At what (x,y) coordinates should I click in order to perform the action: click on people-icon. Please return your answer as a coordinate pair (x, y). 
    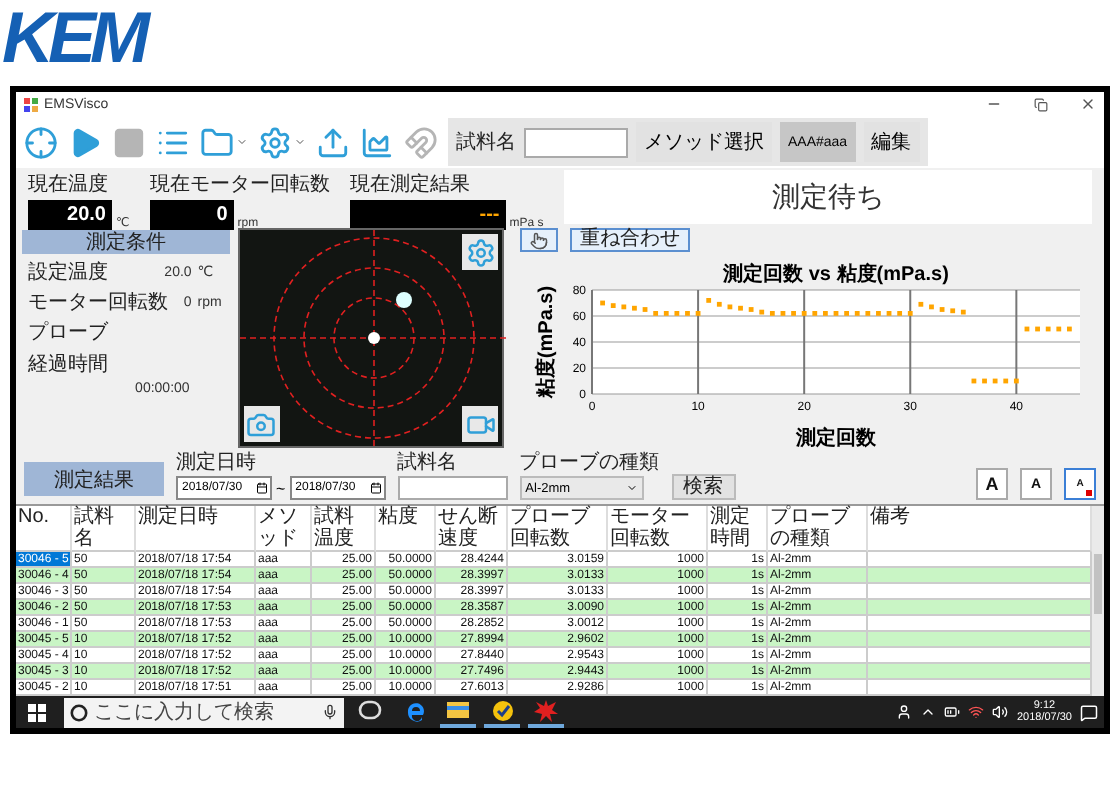
    Looking at the image, I should click on (904, 712).